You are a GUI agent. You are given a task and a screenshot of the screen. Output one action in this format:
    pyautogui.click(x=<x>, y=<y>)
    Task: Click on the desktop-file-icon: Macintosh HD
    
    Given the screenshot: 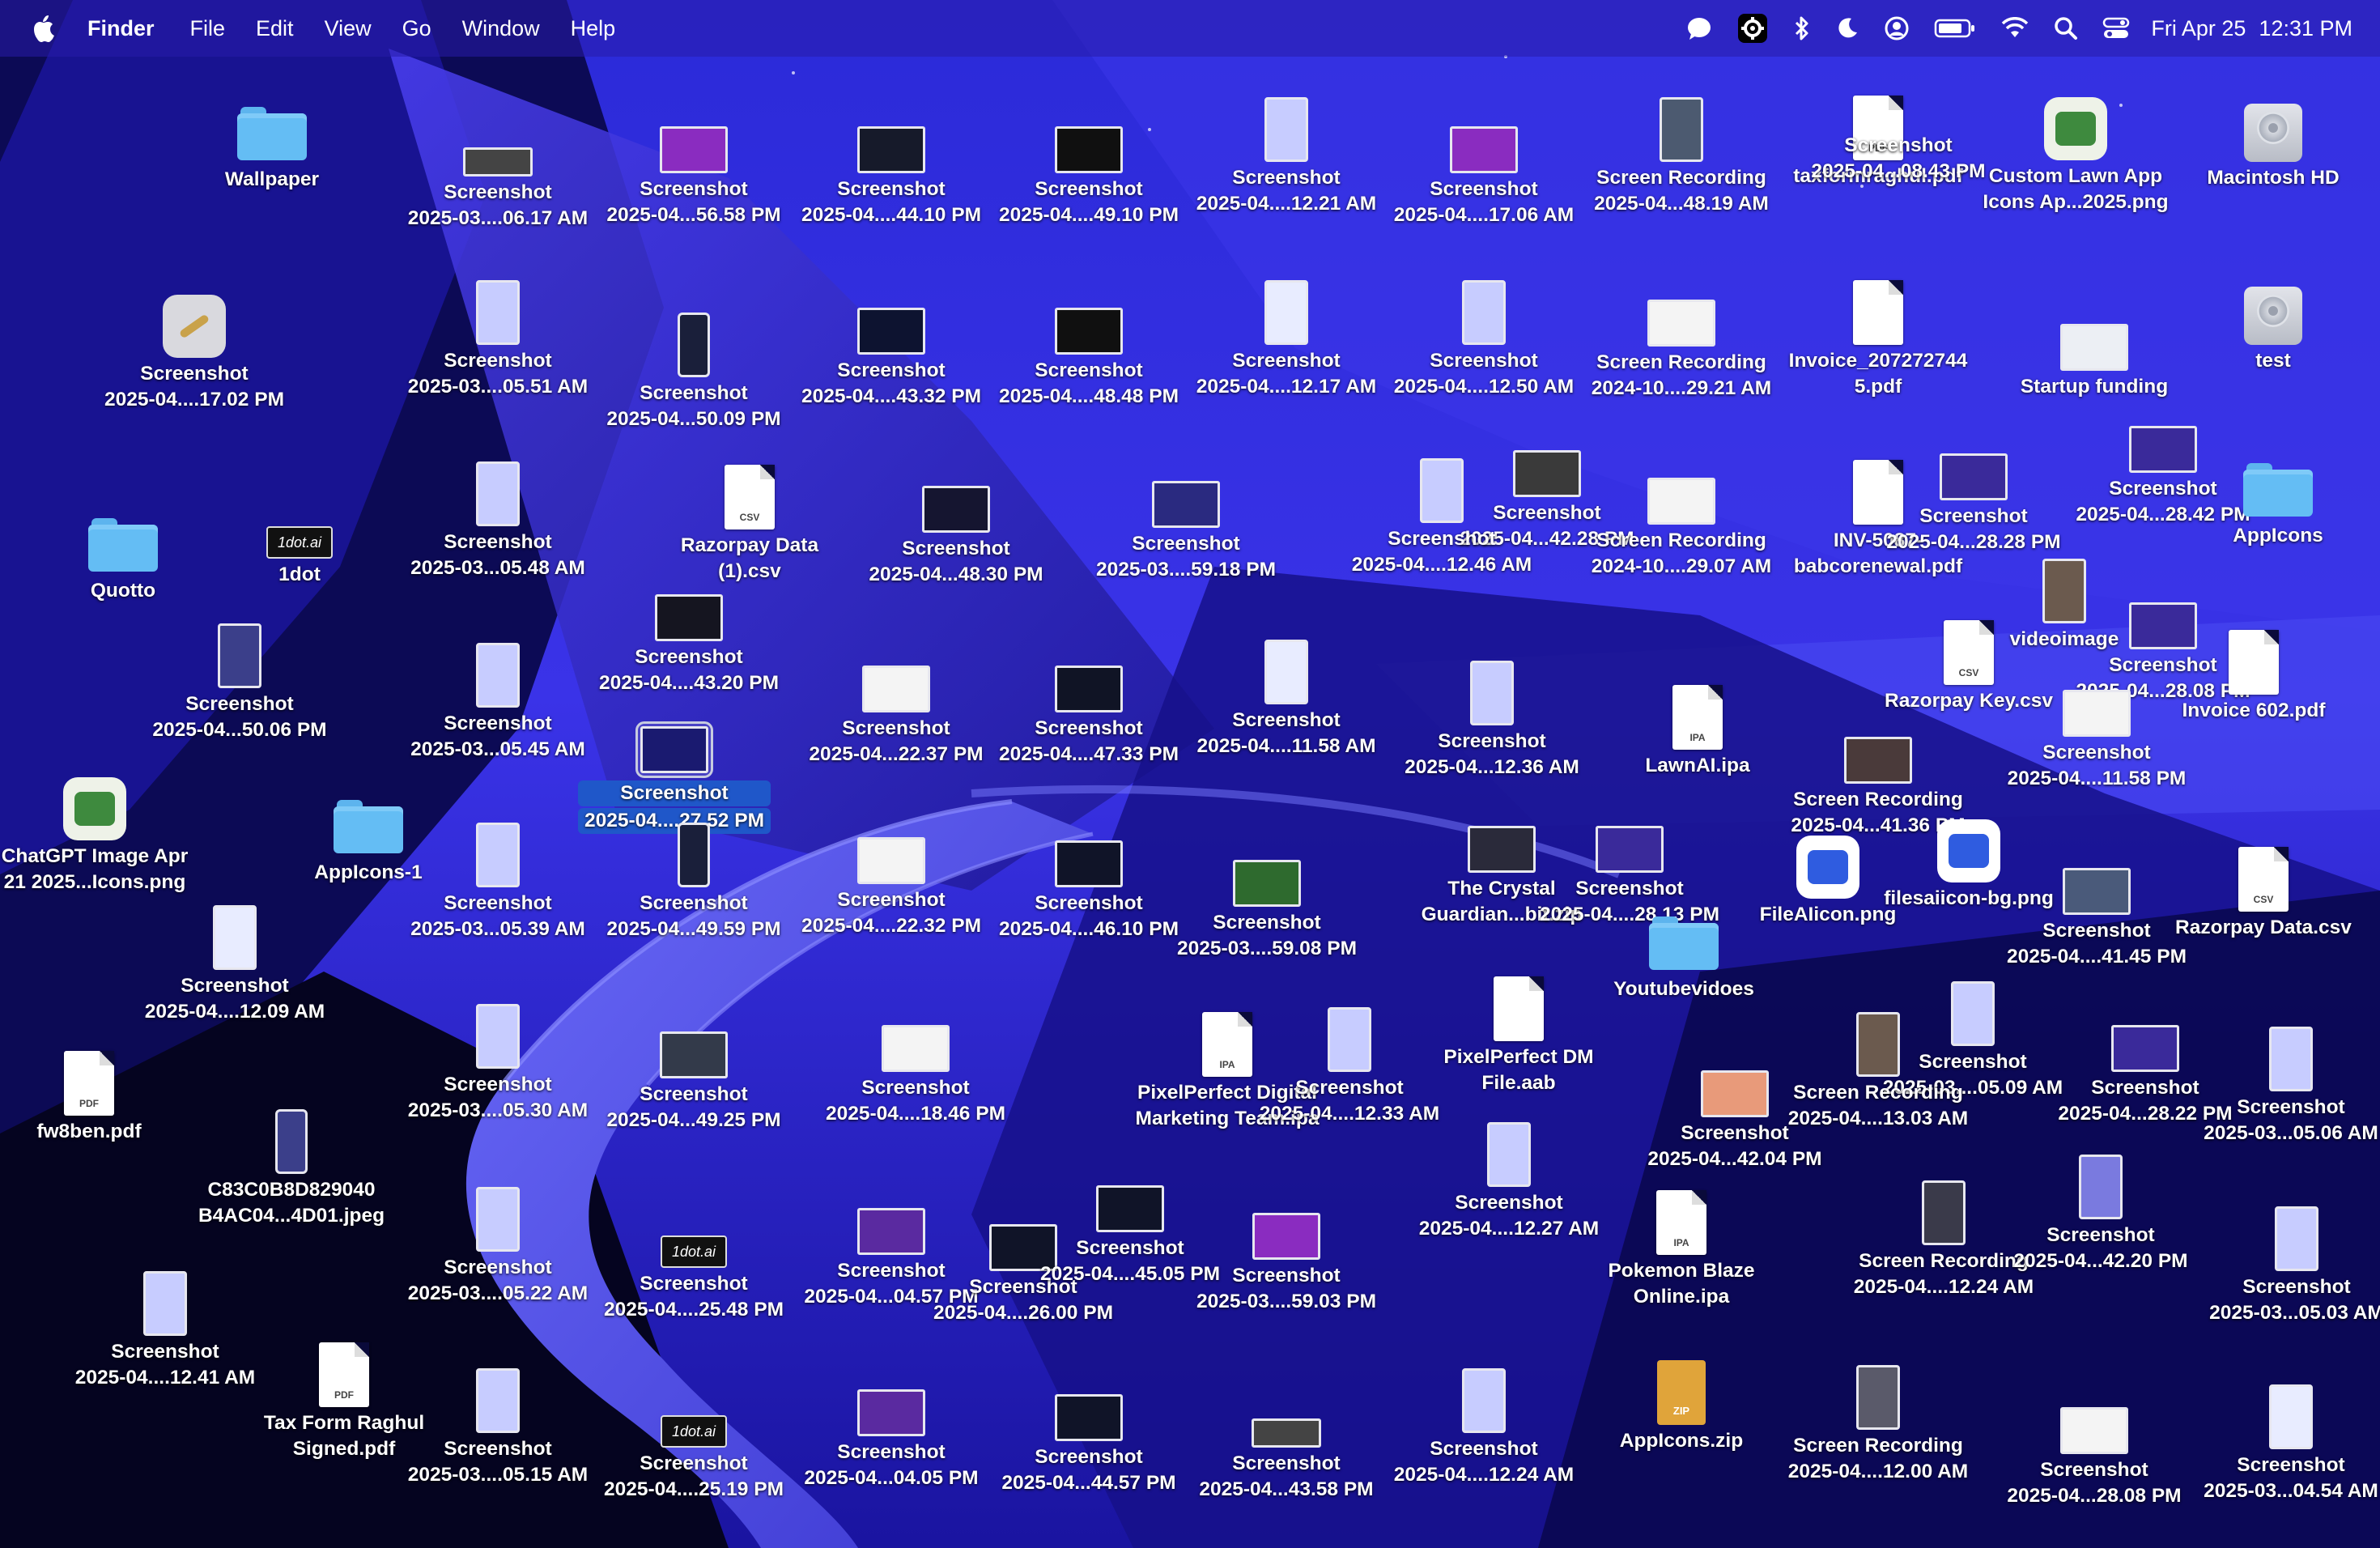 What is the action you would take?
    pyautogui.click(x=2273, y=140)
    